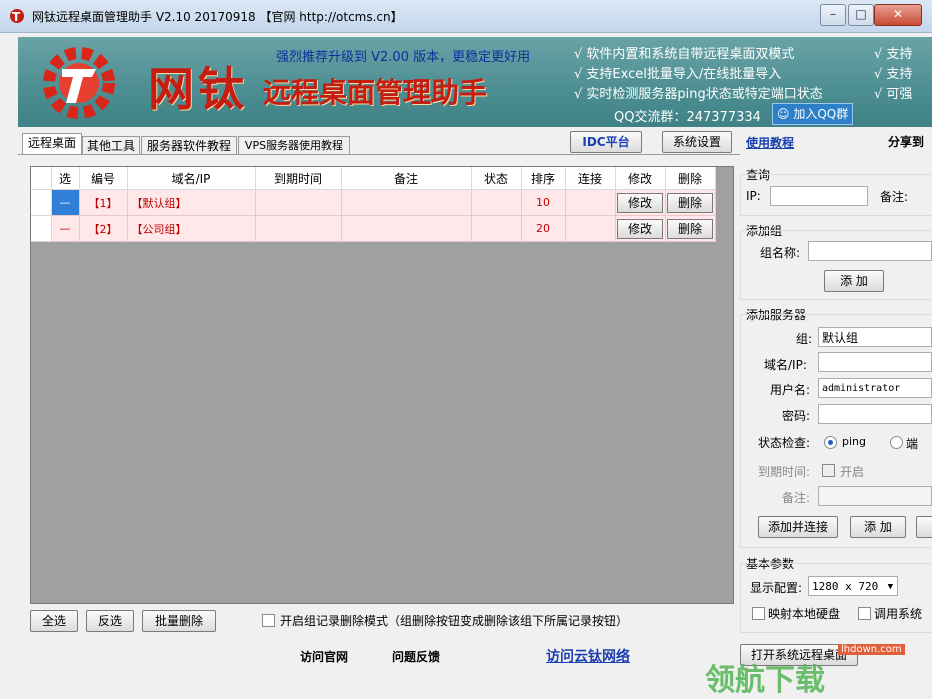 The image size is (932, 699). I want to click on tab-vps-guide: VPS服务器使用教程, so click(294, 145).